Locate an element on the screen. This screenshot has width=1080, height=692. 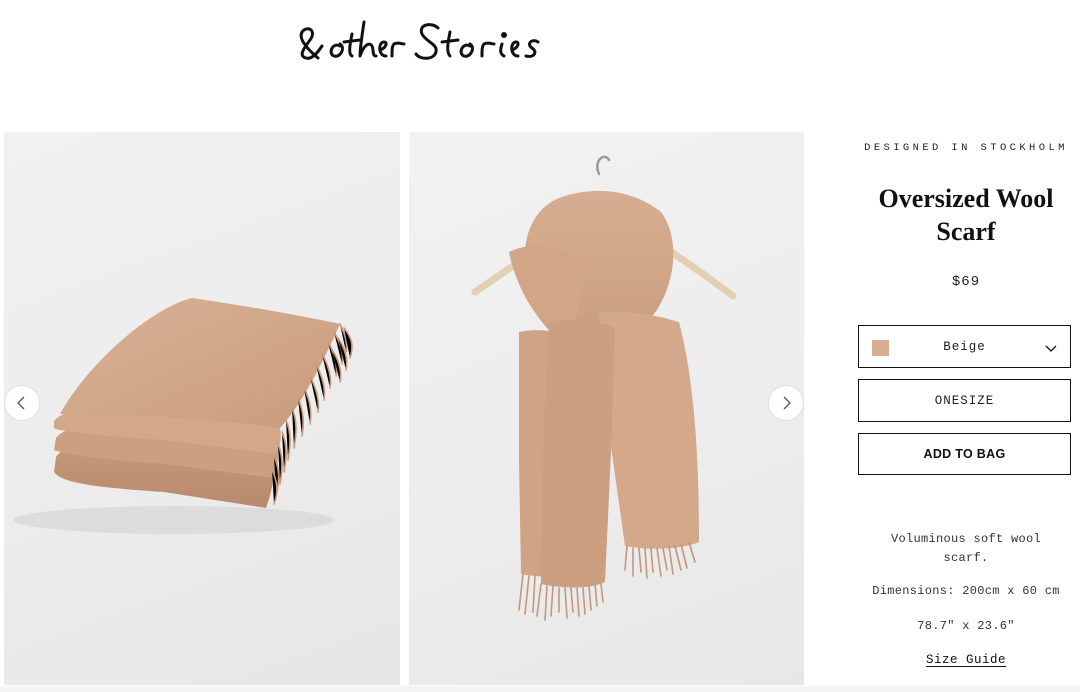
gallery-prev-button is located at coordinates (22, 403).